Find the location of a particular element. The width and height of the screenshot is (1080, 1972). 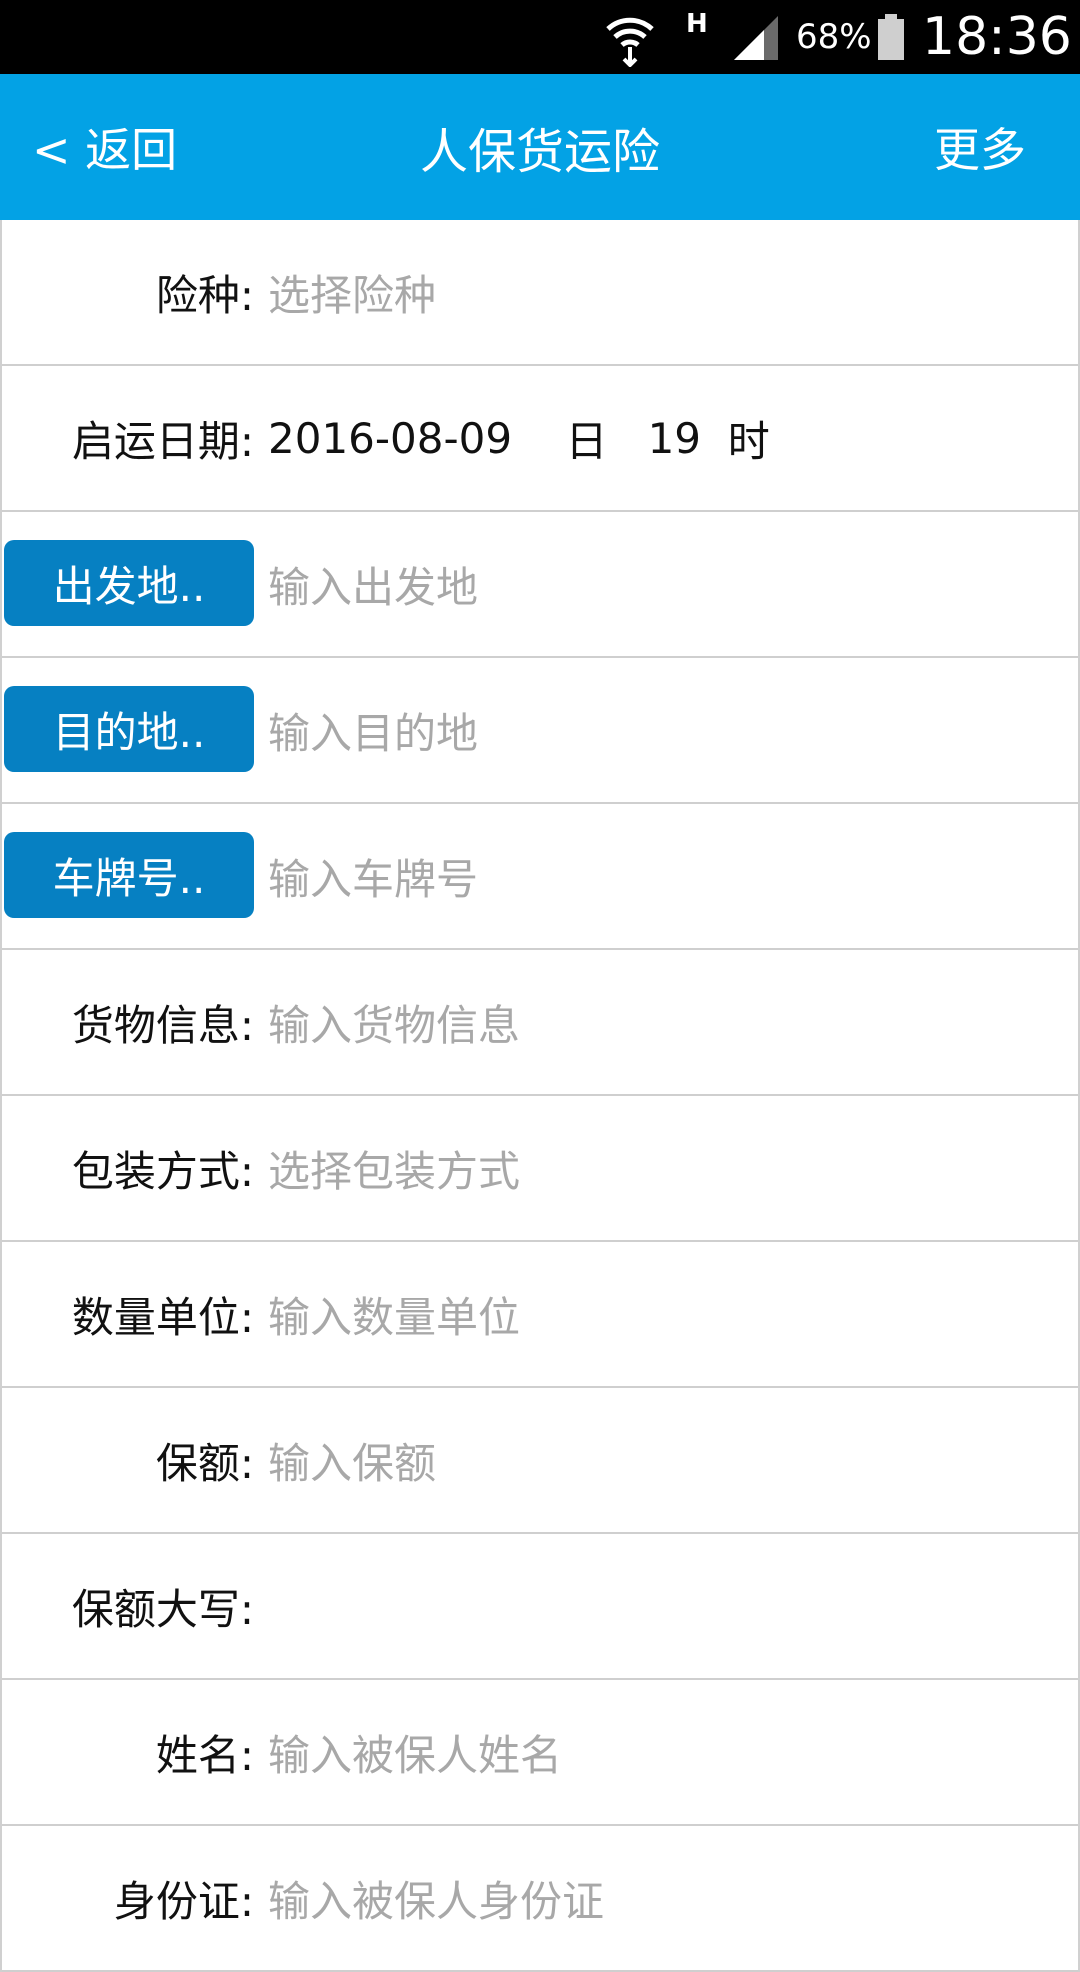

wifi-icon is located at coordinates (632, 37).